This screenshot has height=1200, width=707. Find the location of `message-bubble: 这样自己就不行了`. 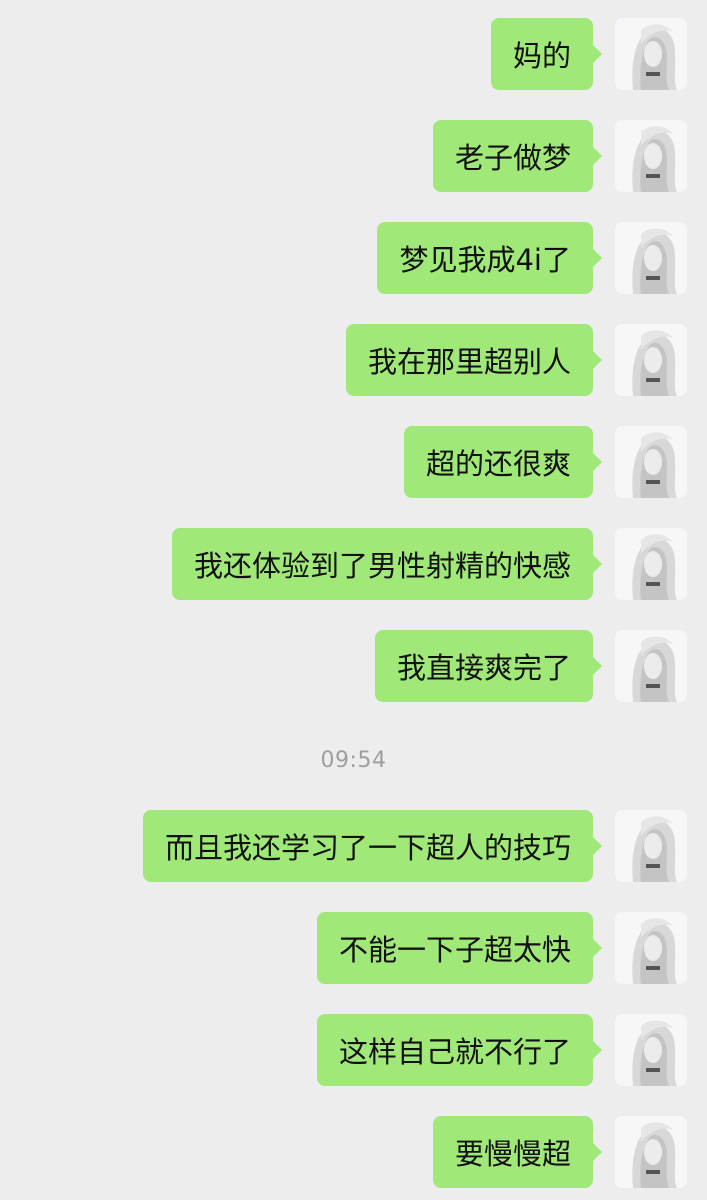

message-bubble: 这样自己就不行了 is located at coordinates (459, 1050).